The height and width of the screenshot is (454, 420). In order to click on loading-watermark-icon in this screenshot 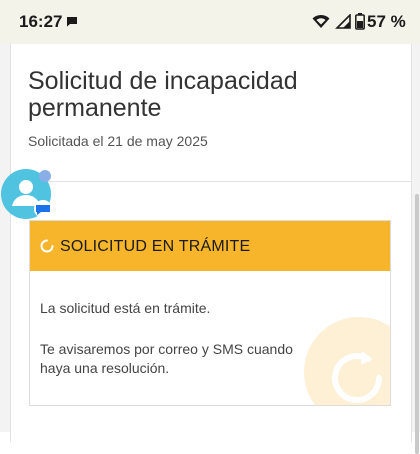, I will do `click(347, 361)`.